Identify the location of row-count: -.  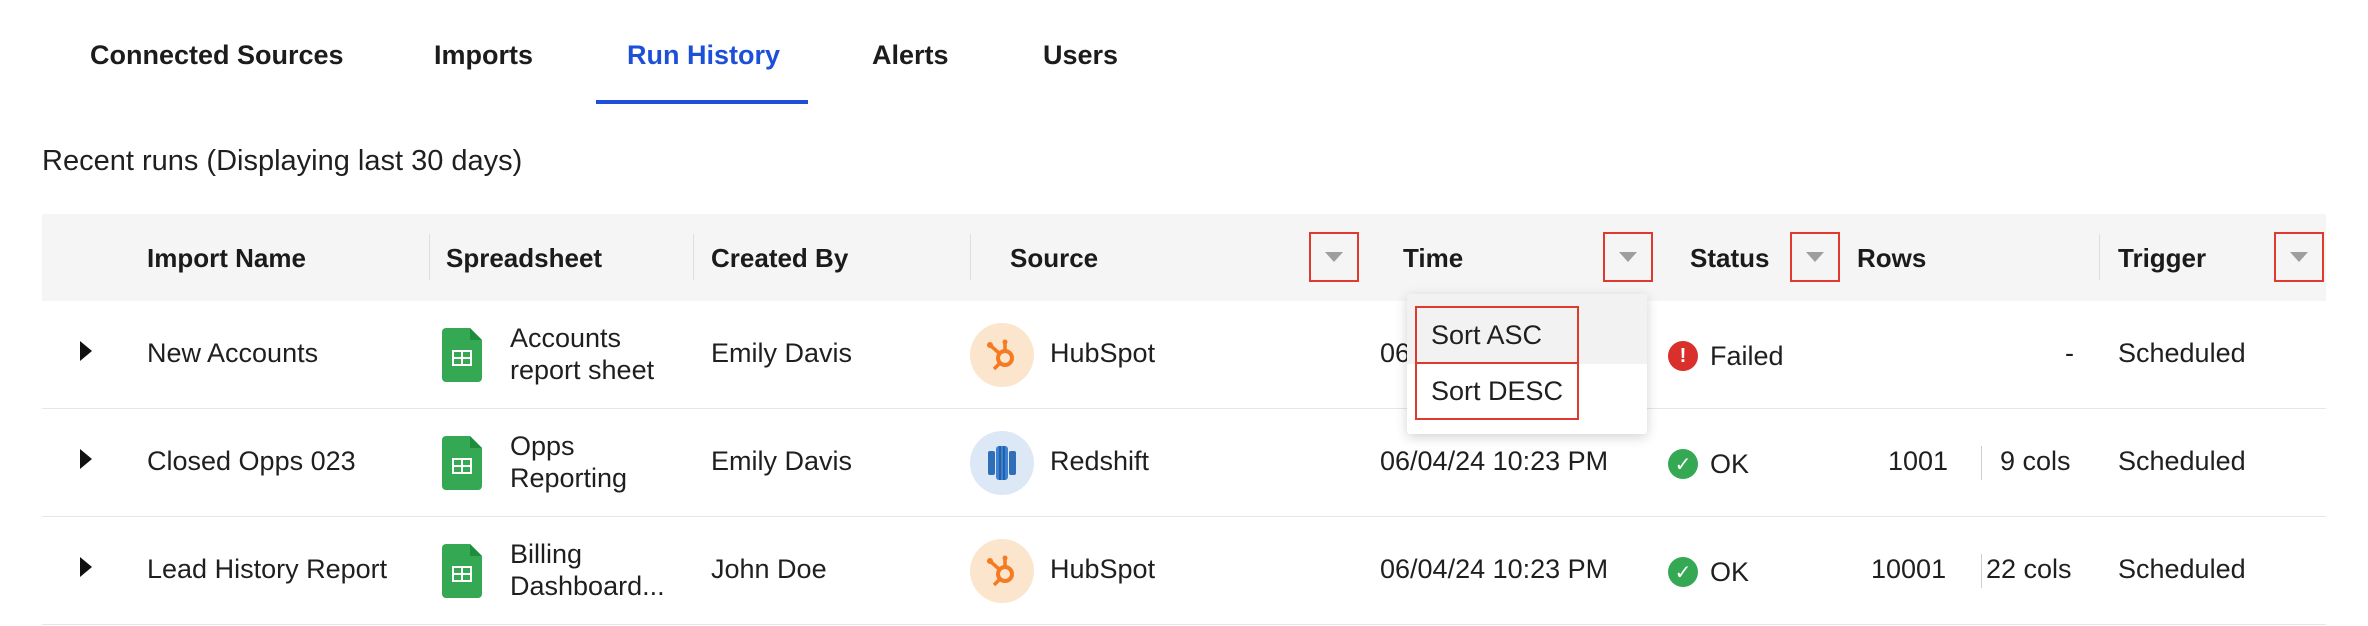
(2069, 353).